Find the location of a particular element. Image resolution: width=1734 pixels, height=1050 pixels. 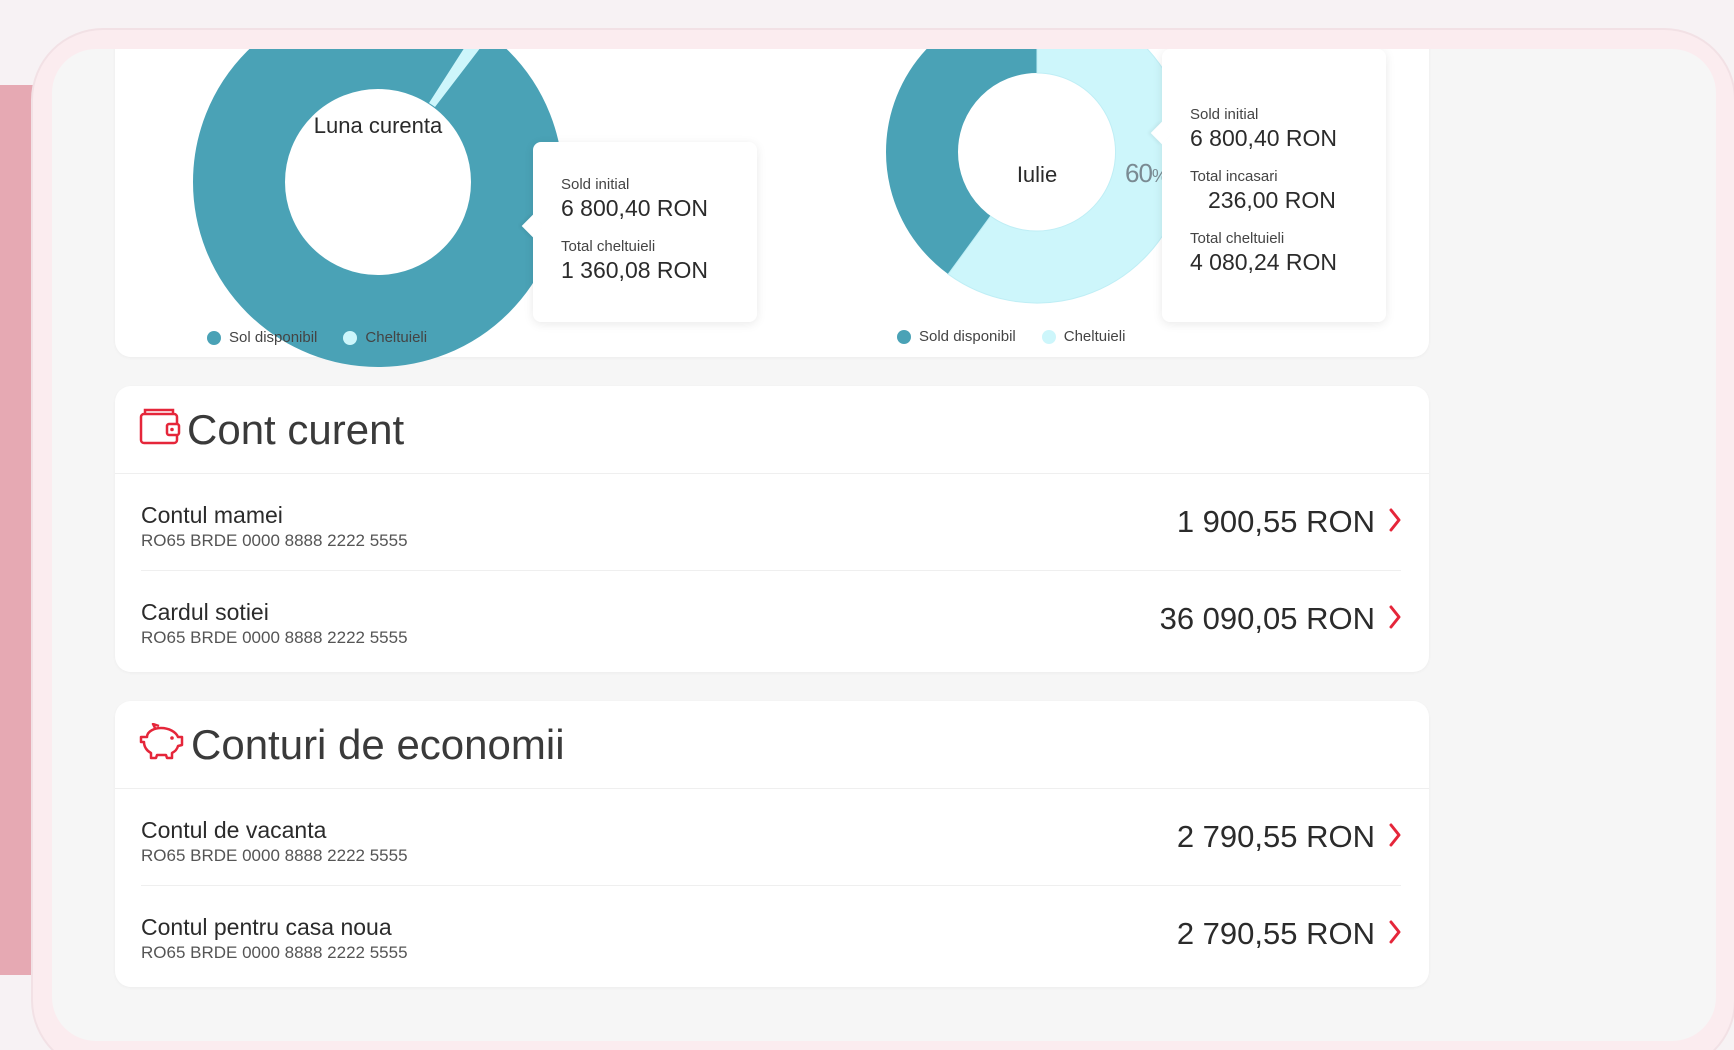

tooltip-row: Total cheltuieli 4 080,24 RON is located at coordinates (1274, 253).